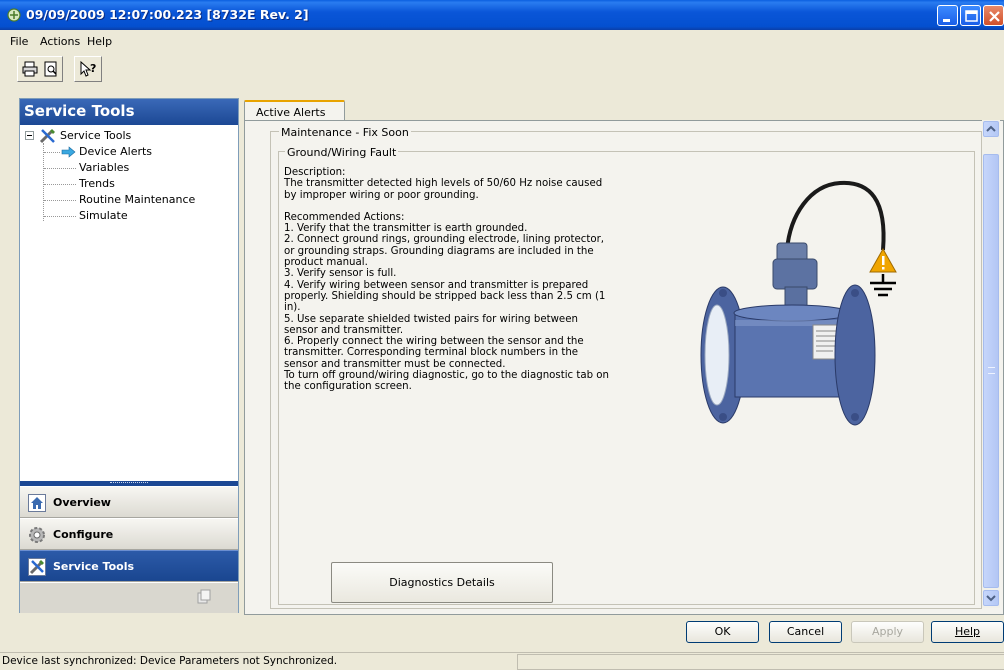 This screenshot has height=670, width=1004. Describe the element at coordinates (502, 41) in the screenshot. I see `menu-bar: File Actions Help` at that location.